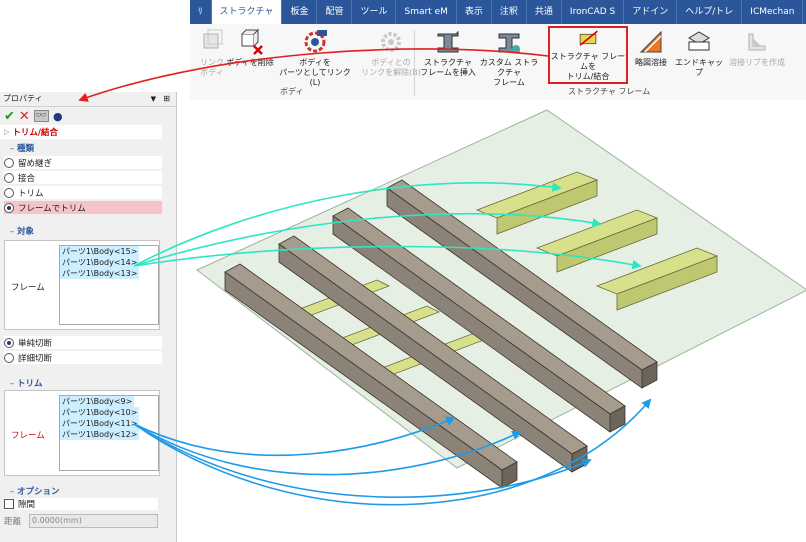 Image resolution: width=806 pixels, height=542 pixels. I want to click on custom-beam-icon, so click(509, 43).